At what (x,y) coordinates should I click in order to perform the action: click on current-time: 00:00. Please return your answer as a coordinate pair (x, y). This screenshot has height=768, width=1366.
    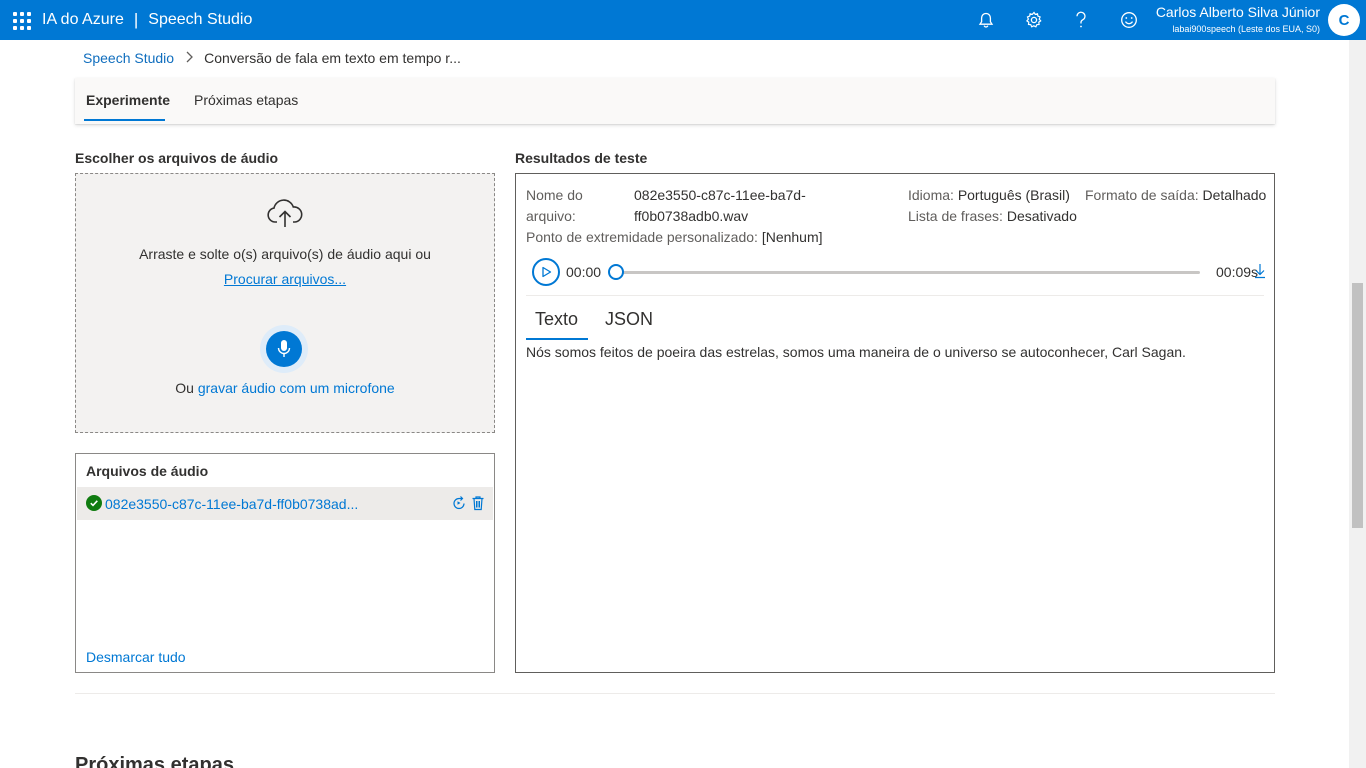
    Looking at the image, I should click on (584, 272).